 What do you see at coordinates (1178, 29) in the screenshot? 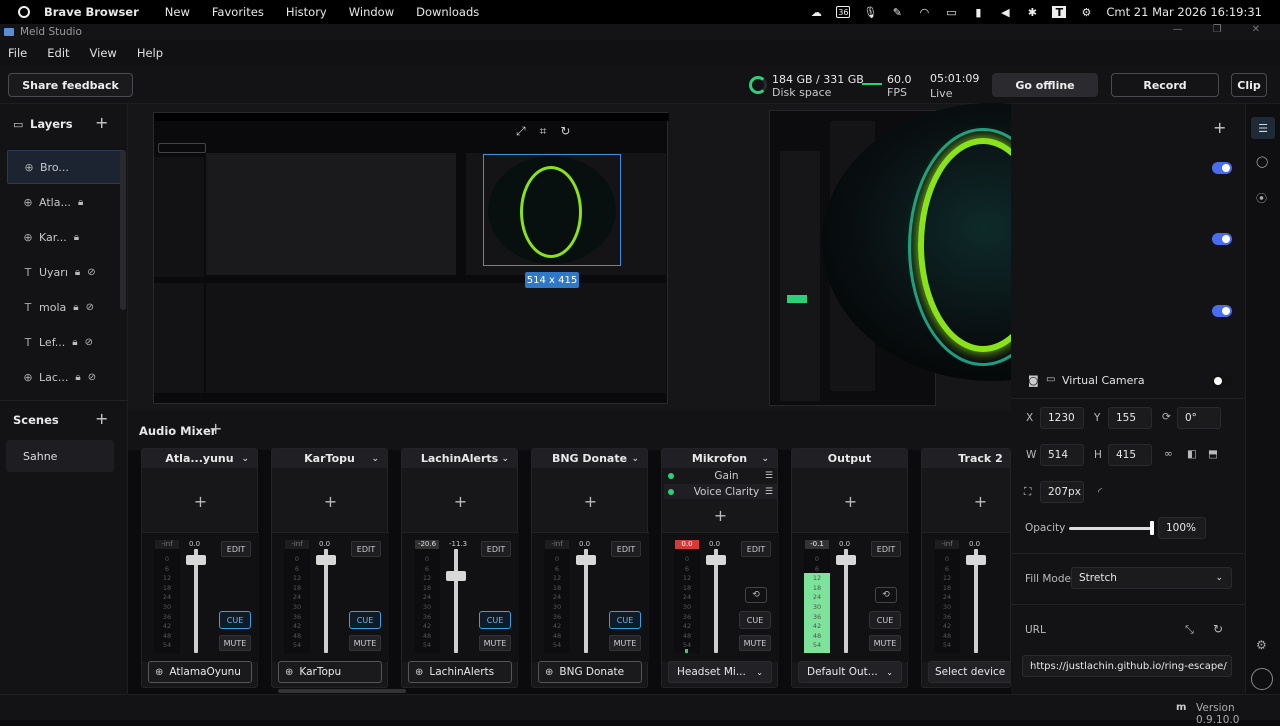
I see `minimize-icon: —` at bounding box center [1178, 29].